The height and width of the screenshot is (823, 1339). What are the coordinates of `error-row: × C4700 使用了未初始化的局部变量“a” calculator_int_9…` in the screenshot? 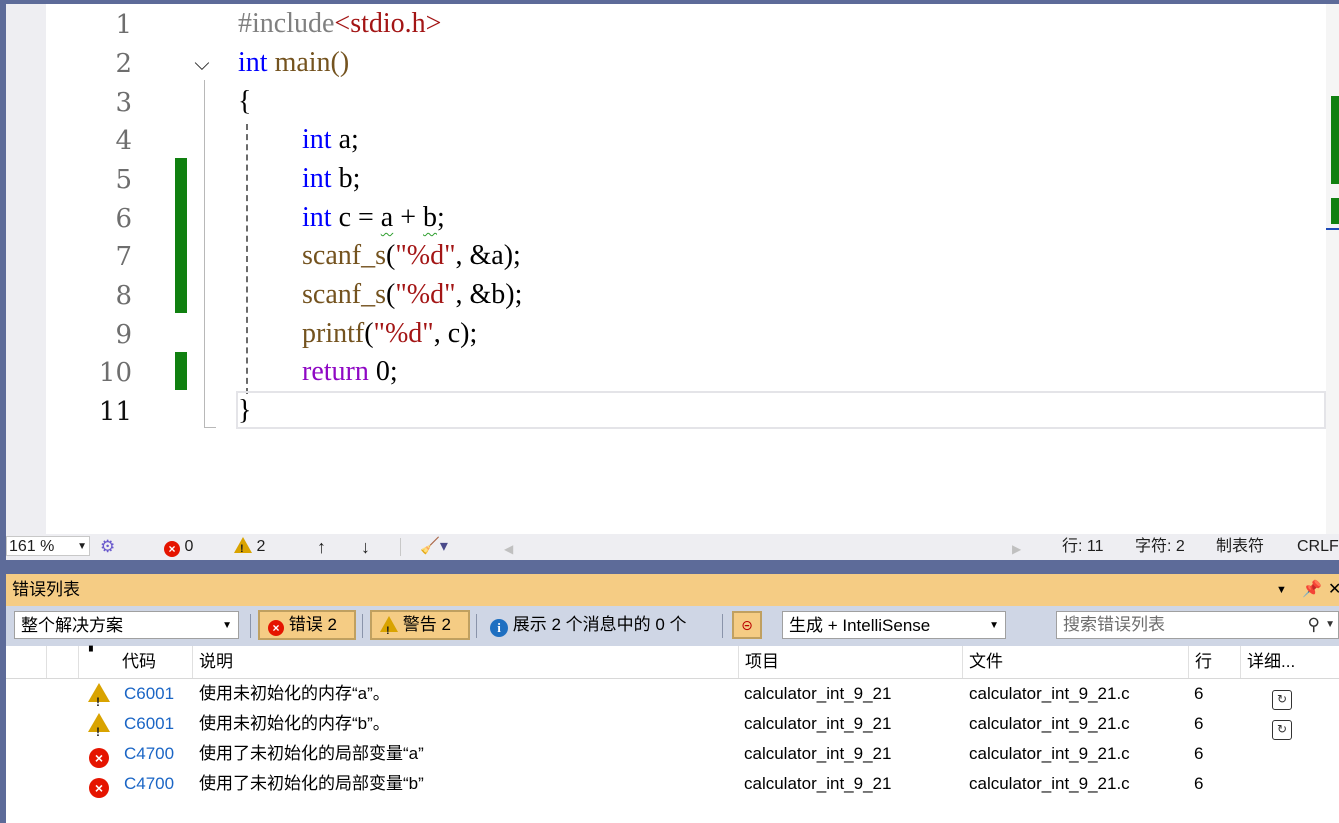 It's located at (672, 754).